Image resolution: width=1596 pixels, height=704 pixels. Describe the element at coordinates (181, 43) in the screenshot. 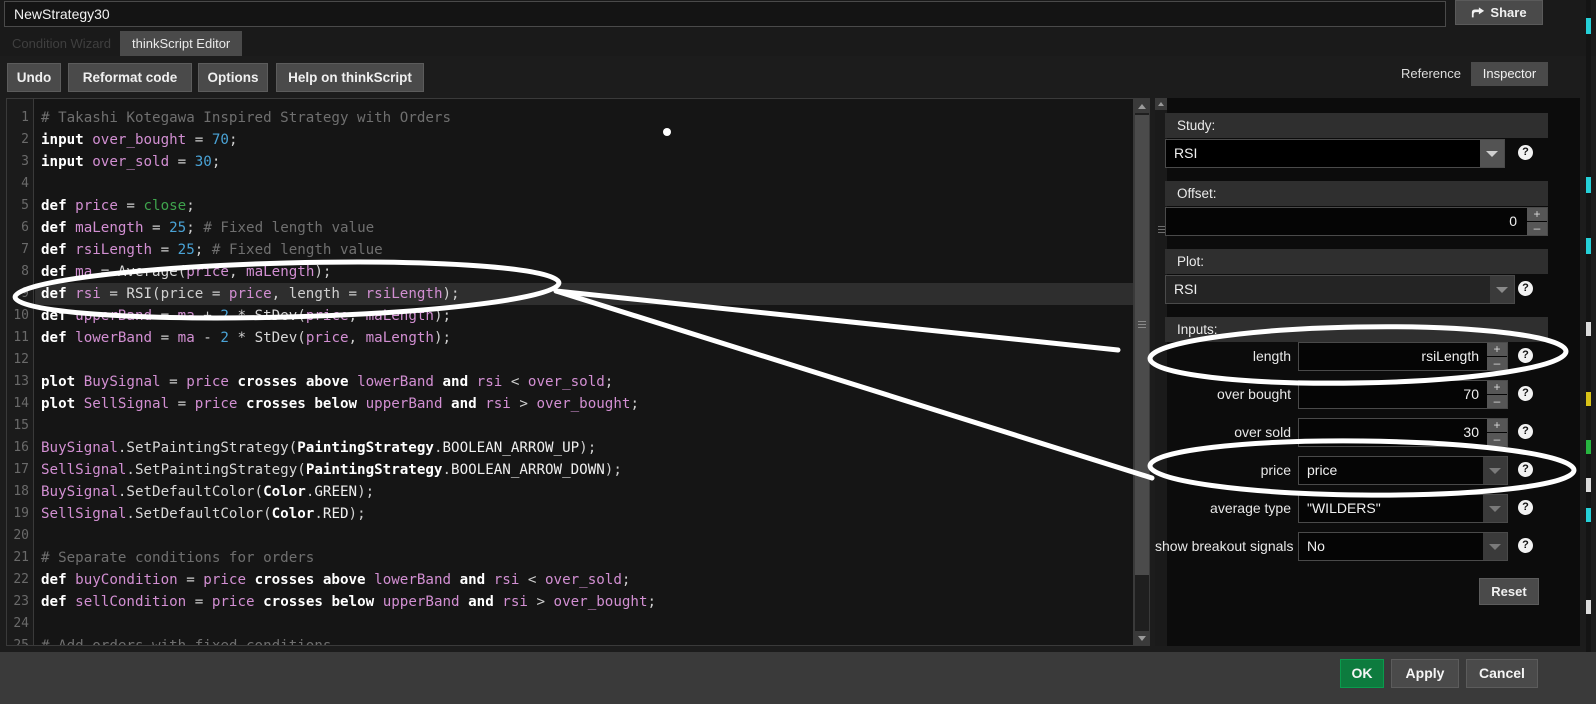

I see `tab-thinkscript-editor: thinkScript Editor` at that location.